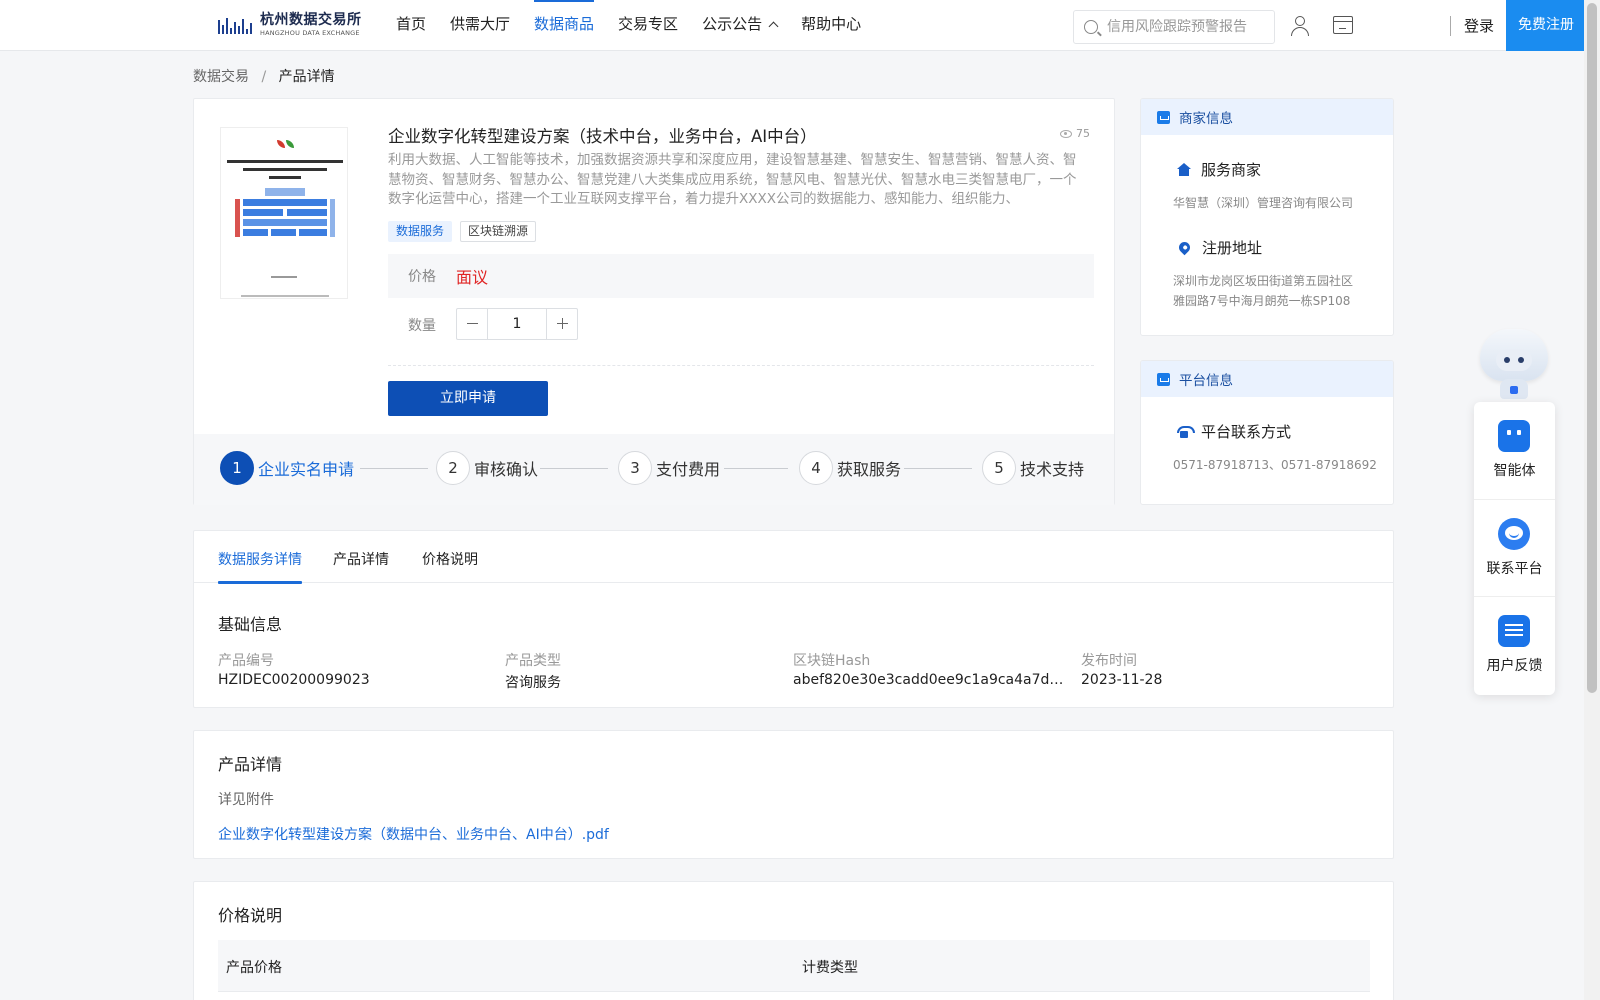 This screenshot has width=1600, height=1000. Describe the element at coordinates (1187, 27) in the screenshot. I see `search-input` at that location.